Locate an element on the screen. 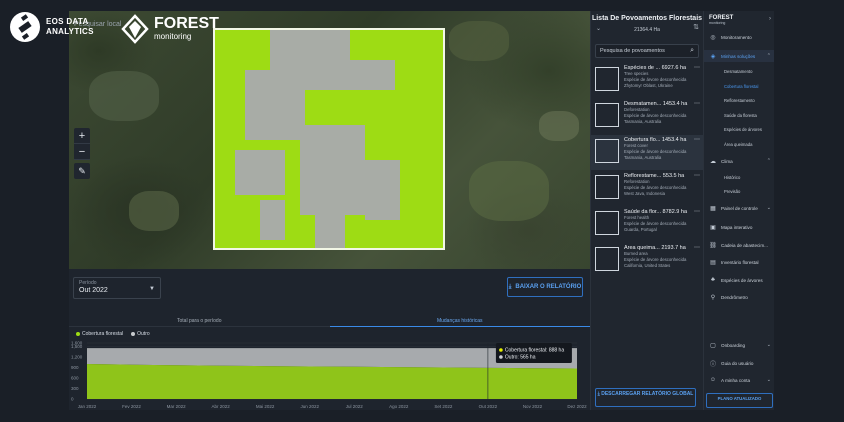  sidebar-item-label: A minha conta is located at coordinates (736, 380).